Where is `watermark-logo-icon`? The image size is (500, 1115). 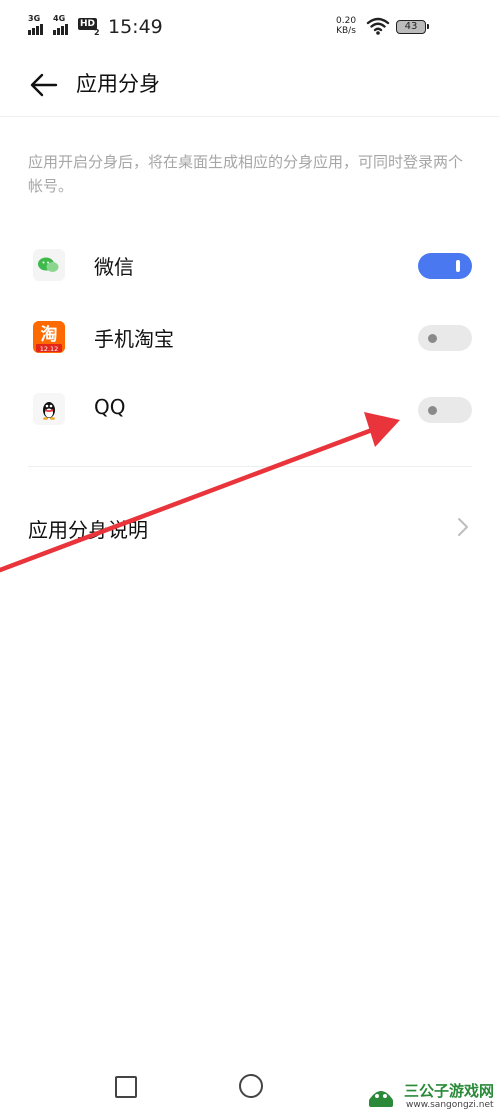 watermark-logo-icon is located at coordinates (381, 1099).